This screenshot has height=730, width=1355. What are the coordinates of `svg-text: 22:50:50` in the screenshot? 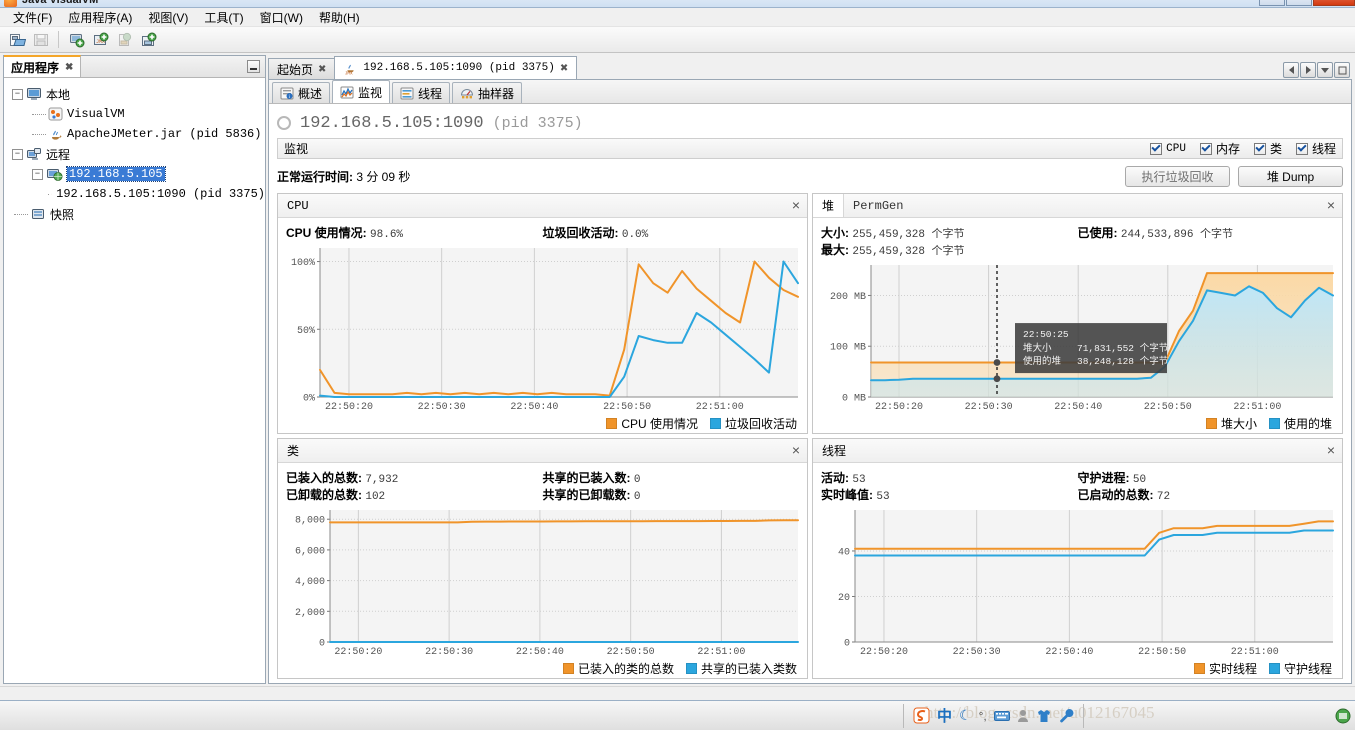 It's located at (1162, 652).